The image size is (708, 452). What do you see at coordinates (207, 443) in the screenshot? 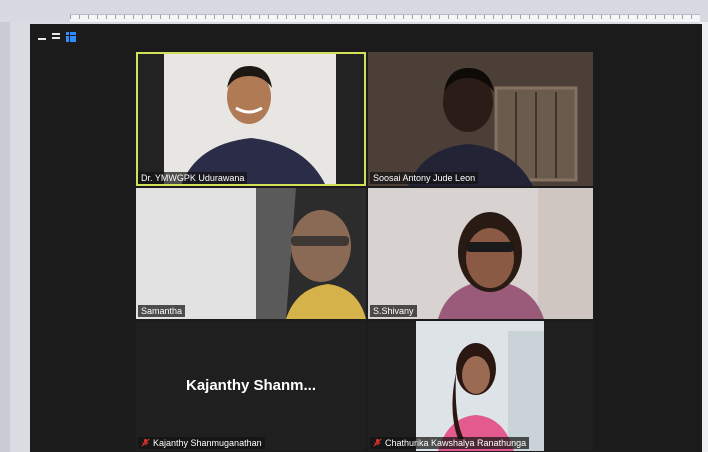
I see `participant-name-text: Kajanthy Shanmuganathan` at bounding box center [207, 443].